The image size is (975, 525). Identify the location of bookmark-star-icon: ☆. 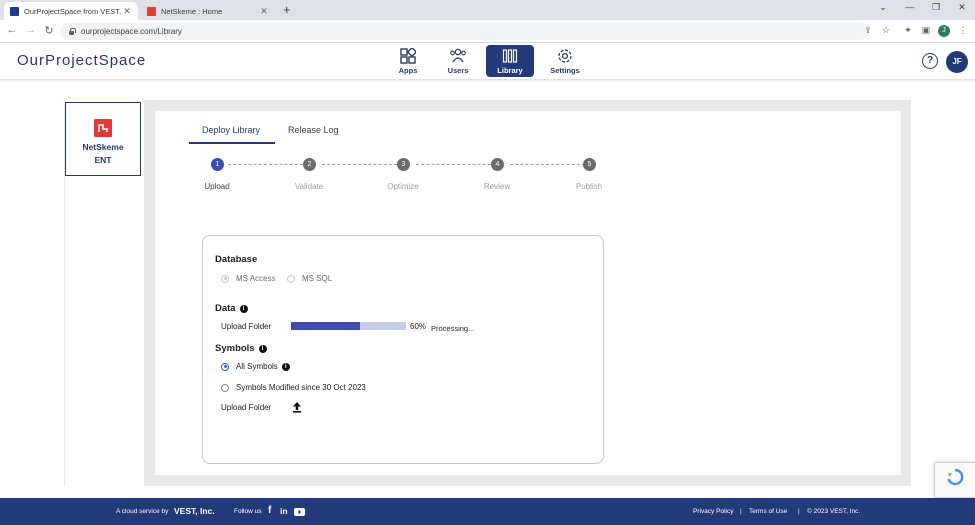
(886, 30).